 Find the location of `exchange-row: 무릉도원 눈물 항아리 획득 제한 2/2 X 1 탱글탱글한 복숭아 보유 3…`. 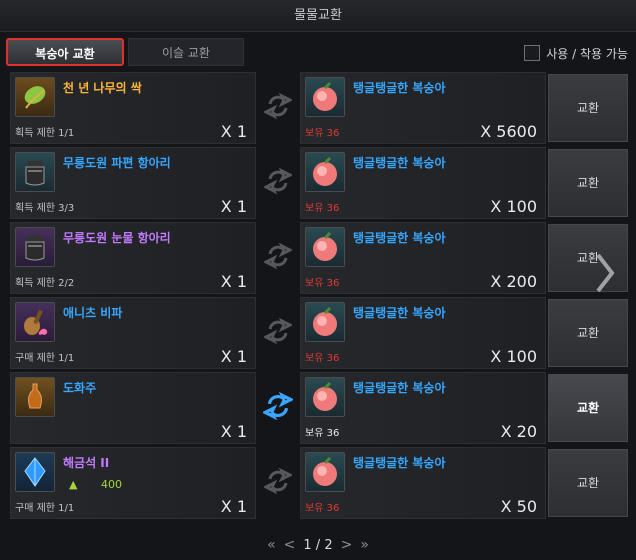

exchange-row: 무릉도원 눈물 항아리 획득 제한 2/2 X 1 탱글탱글한 복숭아 보유 3… is located at coordinates (320, 258).